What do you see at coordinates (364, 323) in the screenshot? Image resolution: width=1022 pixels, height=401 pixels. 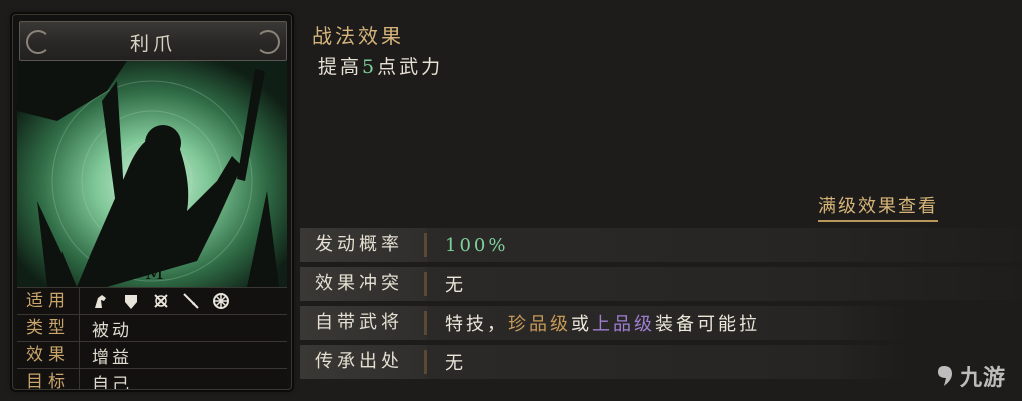 I see `stat-key: 自带武将` at bounding box center [364, 323].